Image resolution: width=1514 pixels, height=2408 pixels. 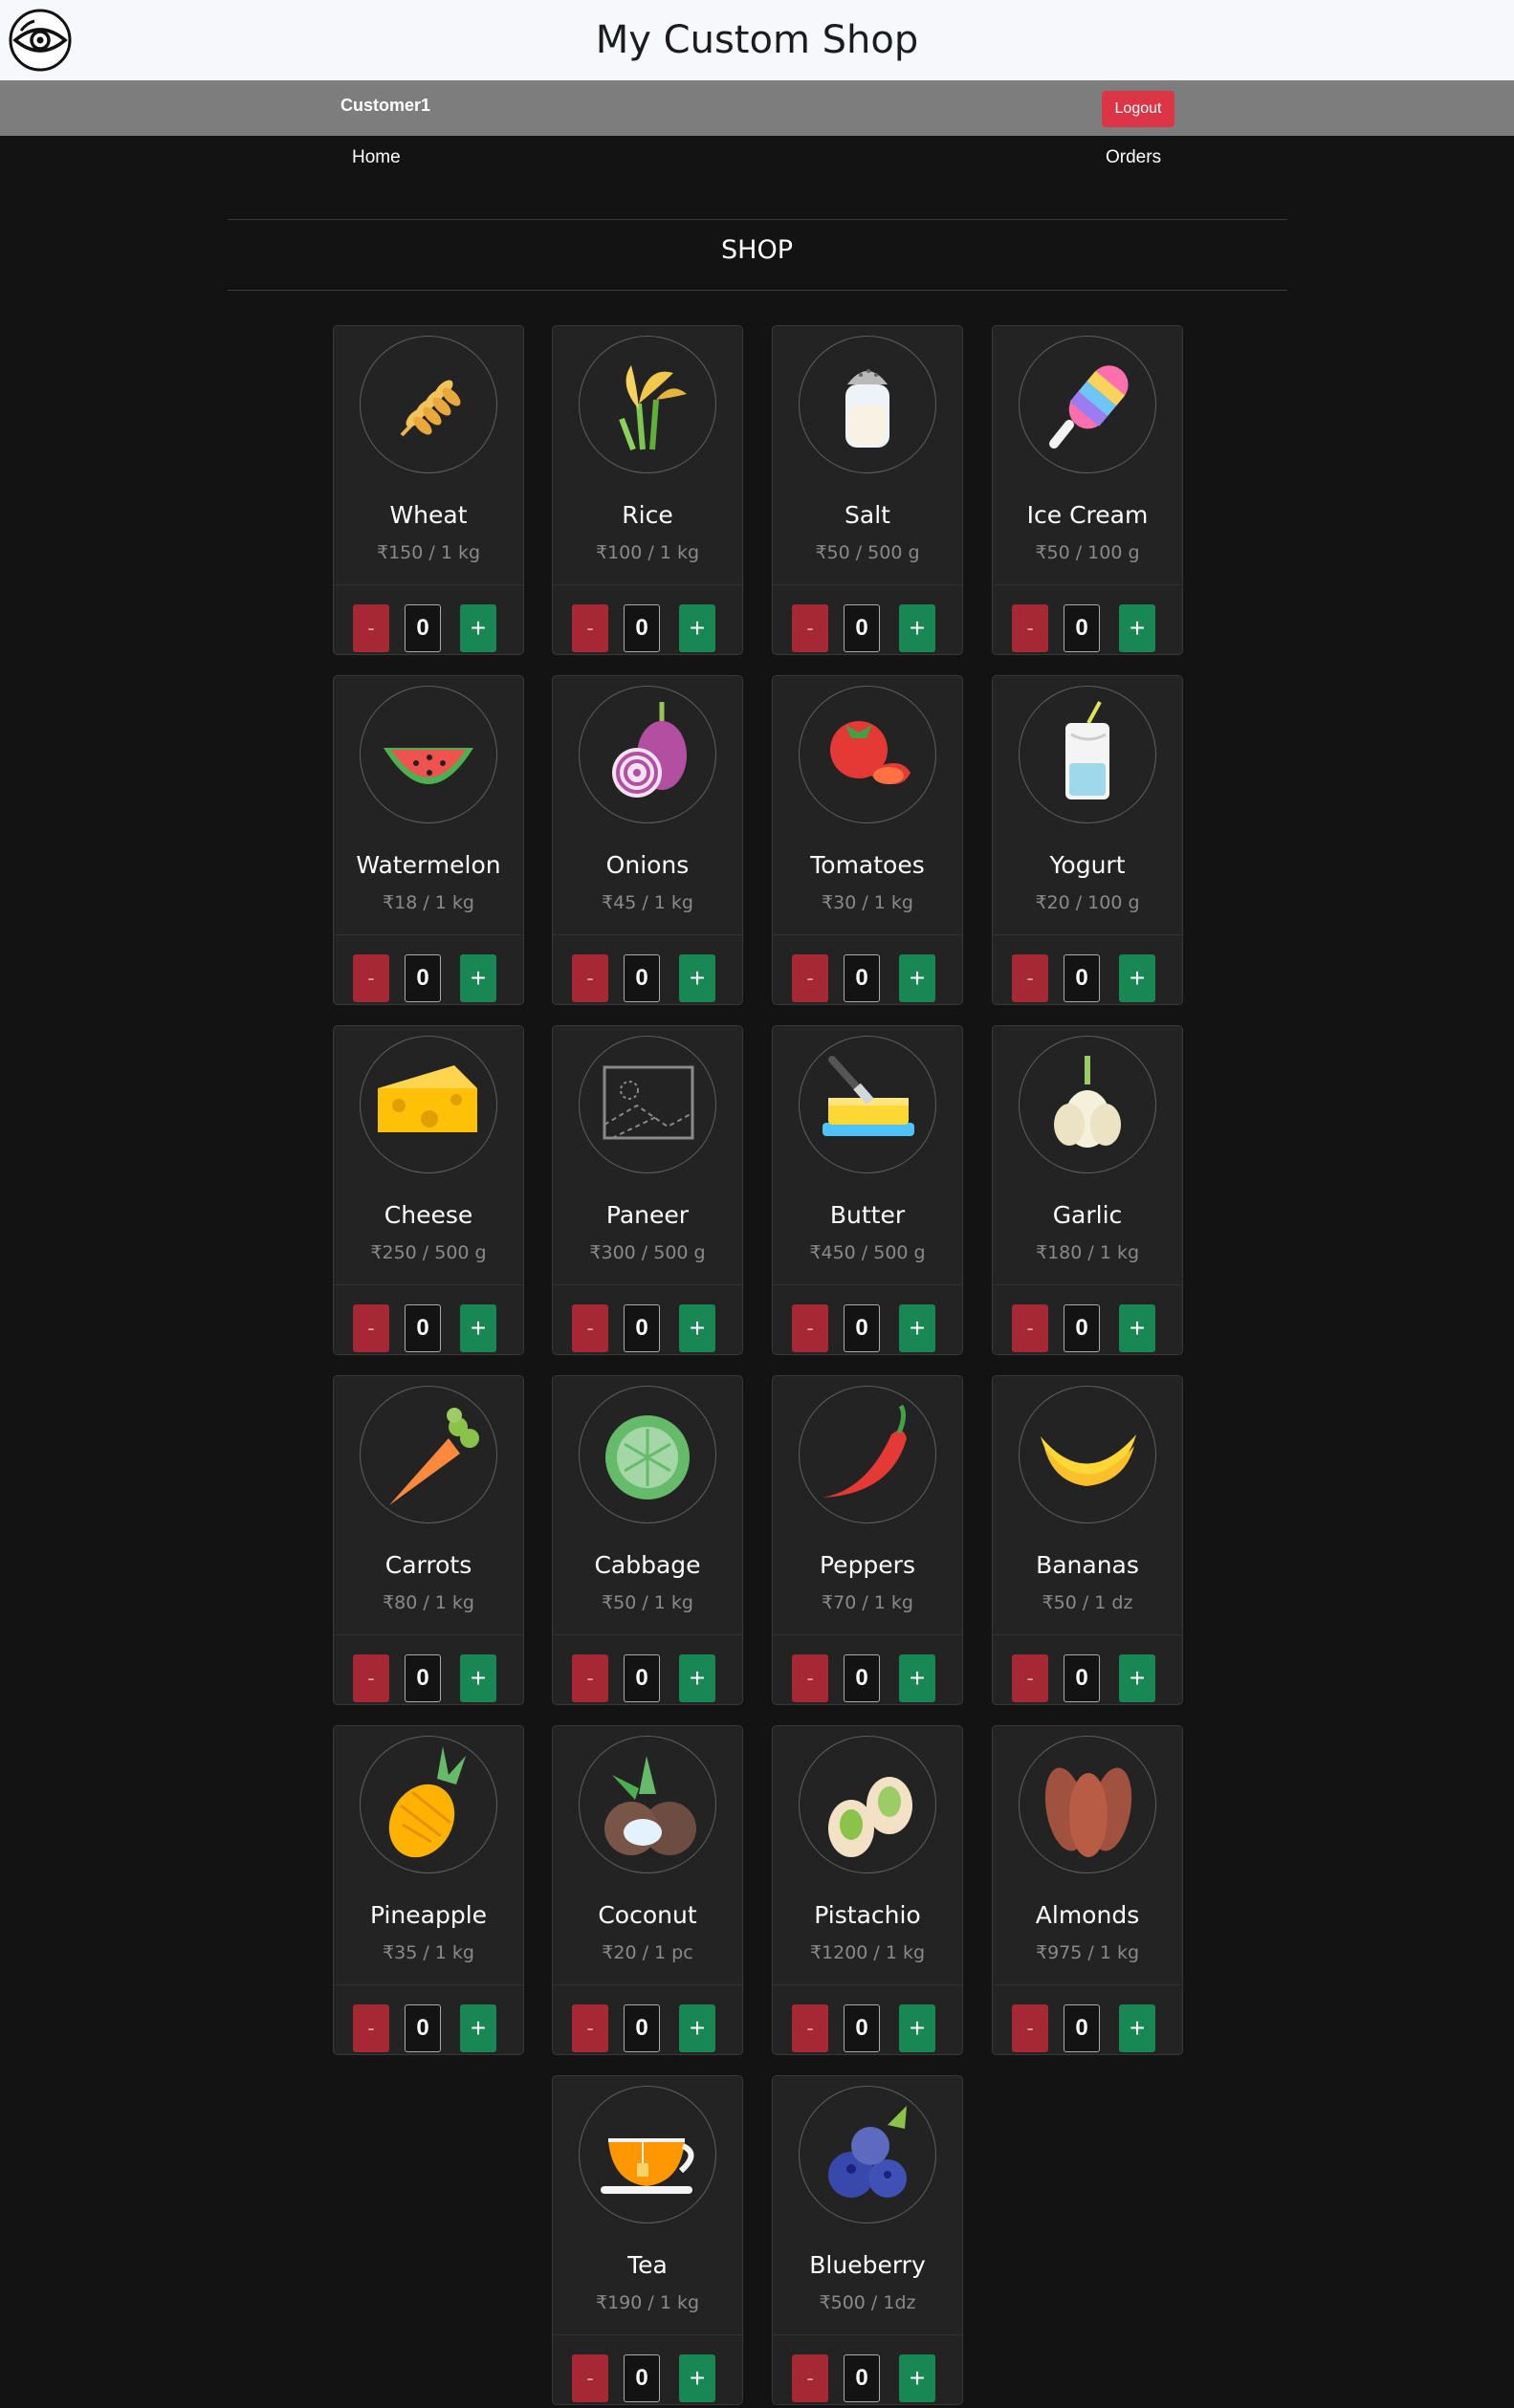 I want to click on nav-home-link: Home, so click(x=376, y=158).